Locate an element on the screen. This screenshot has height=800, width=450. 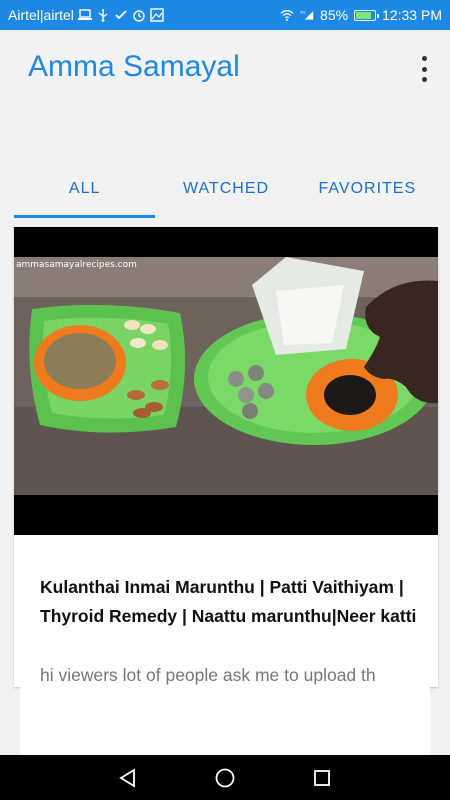
battery-icon is located at coordinates (367, 15).